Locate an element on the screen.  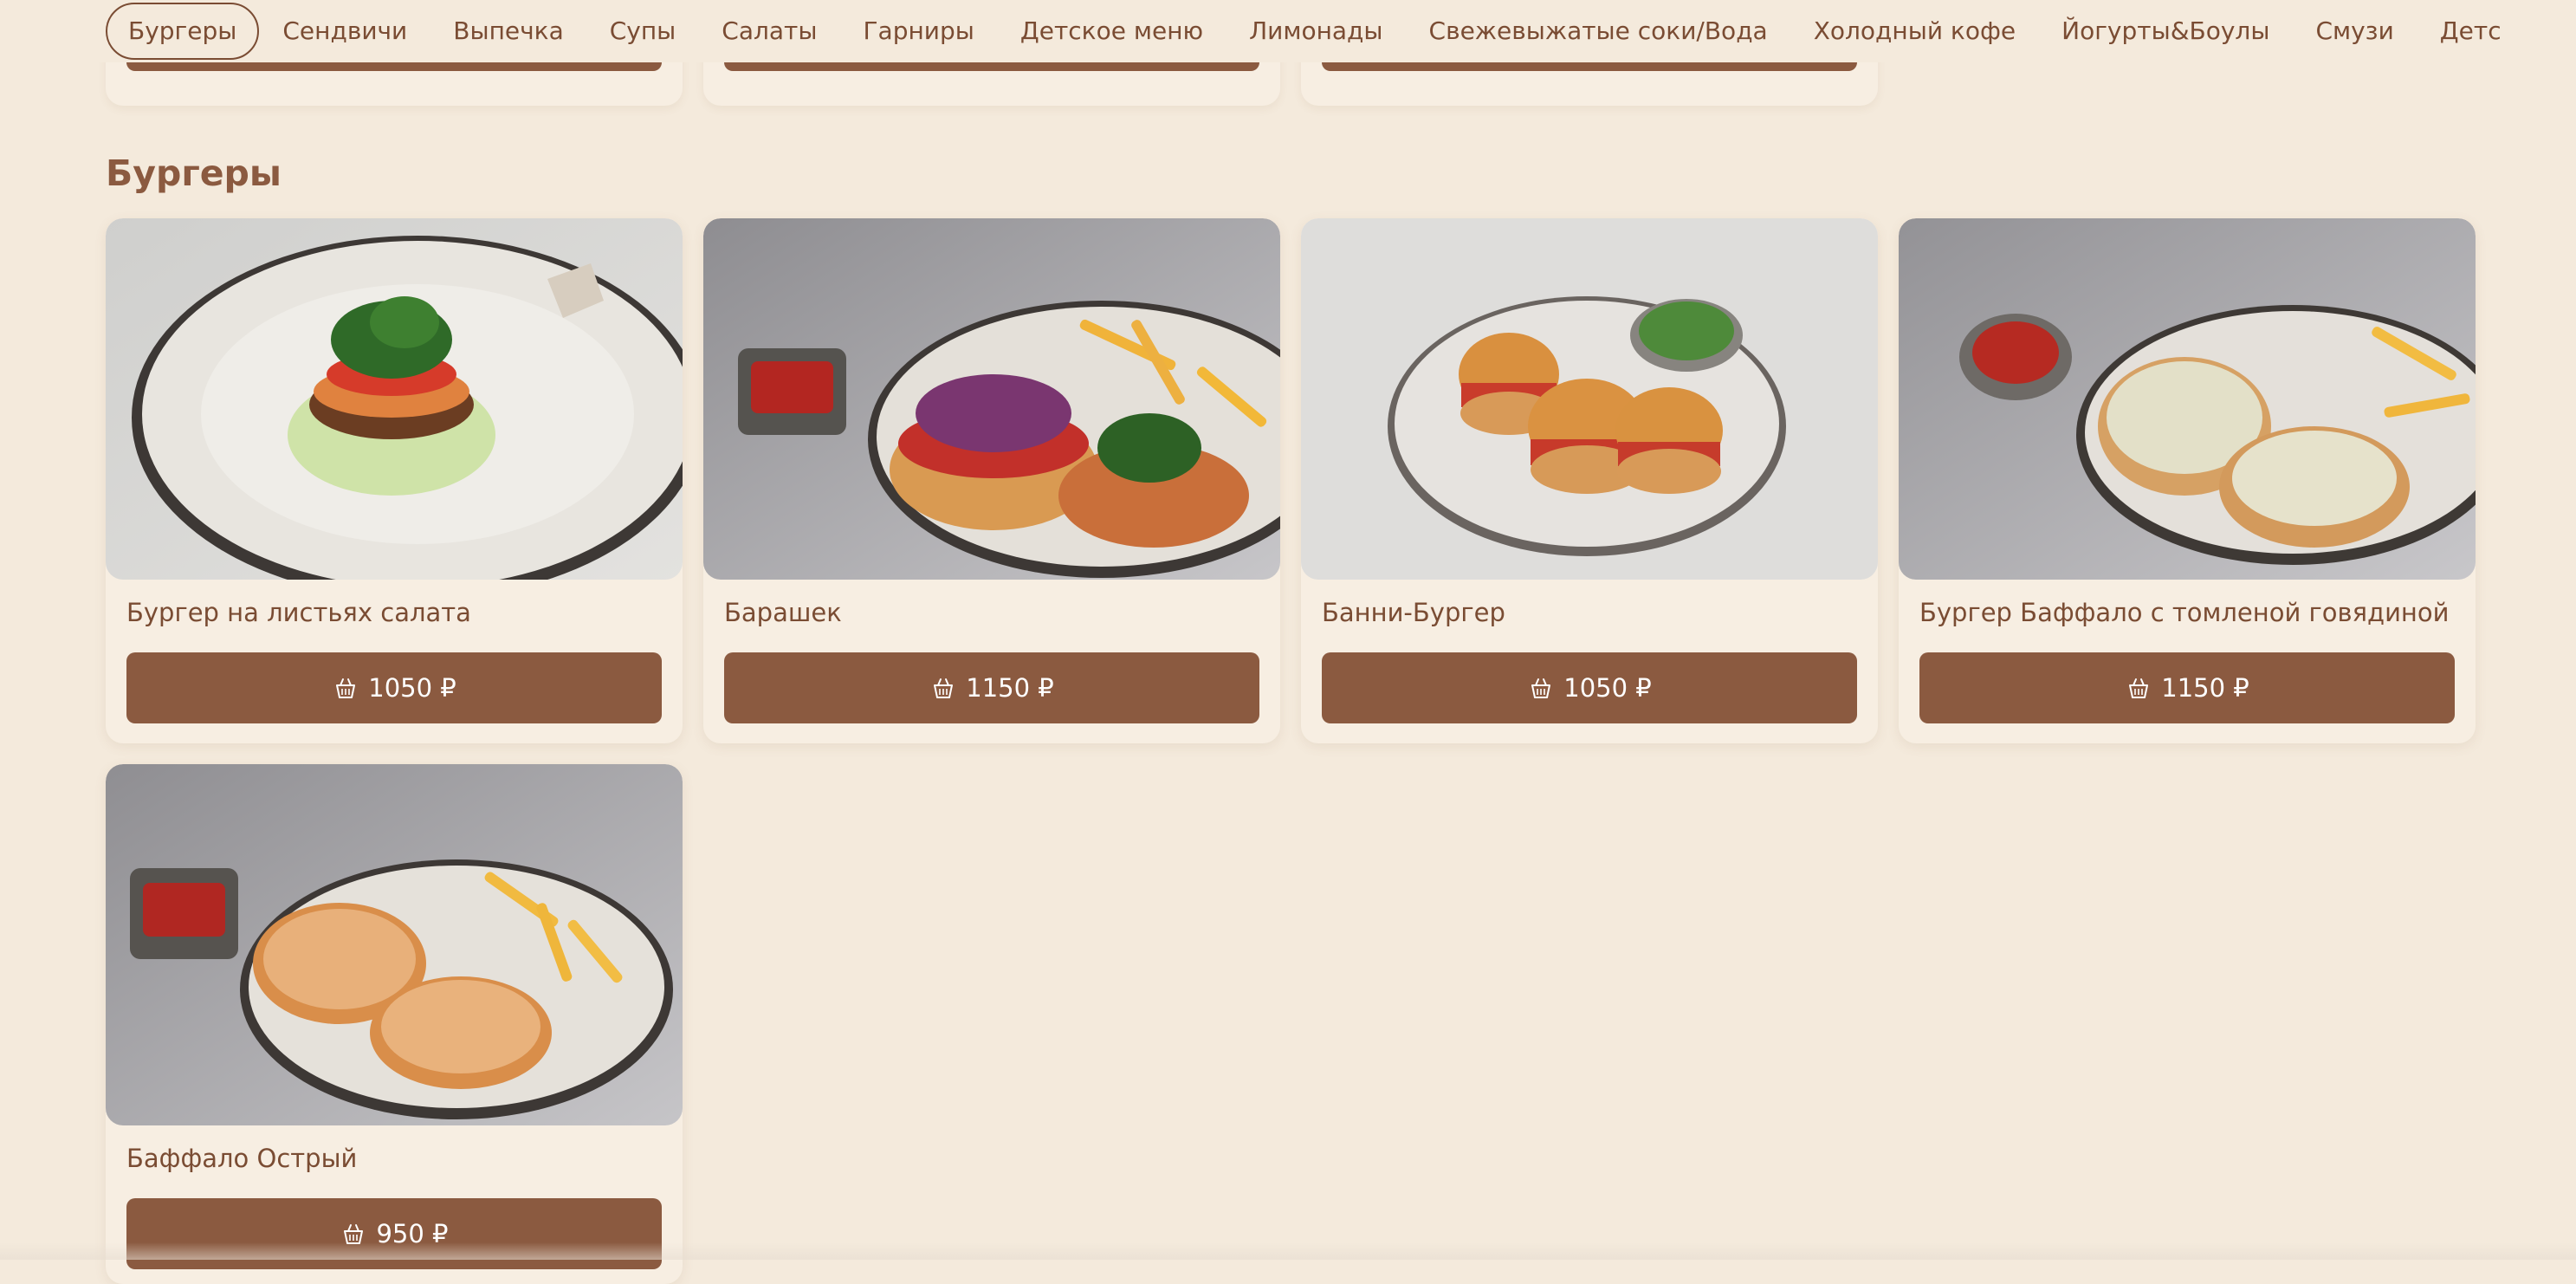
product-name: Банни-Бургер is located at coordinates (1413, 612).